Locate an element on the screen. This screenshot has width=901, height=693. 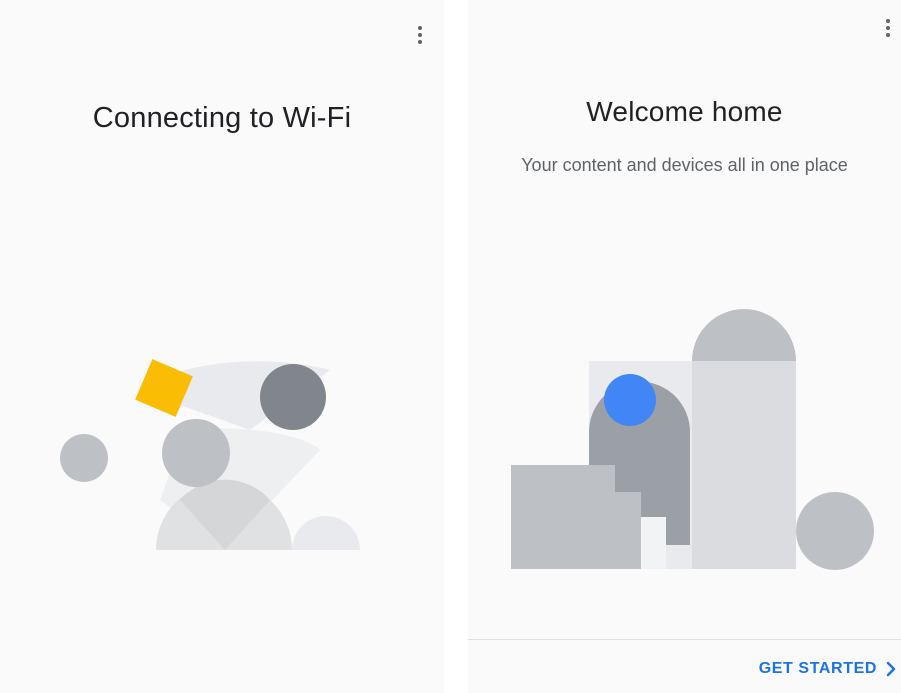
get-started-label: GET STARTED is located at coordinates (817, 668).